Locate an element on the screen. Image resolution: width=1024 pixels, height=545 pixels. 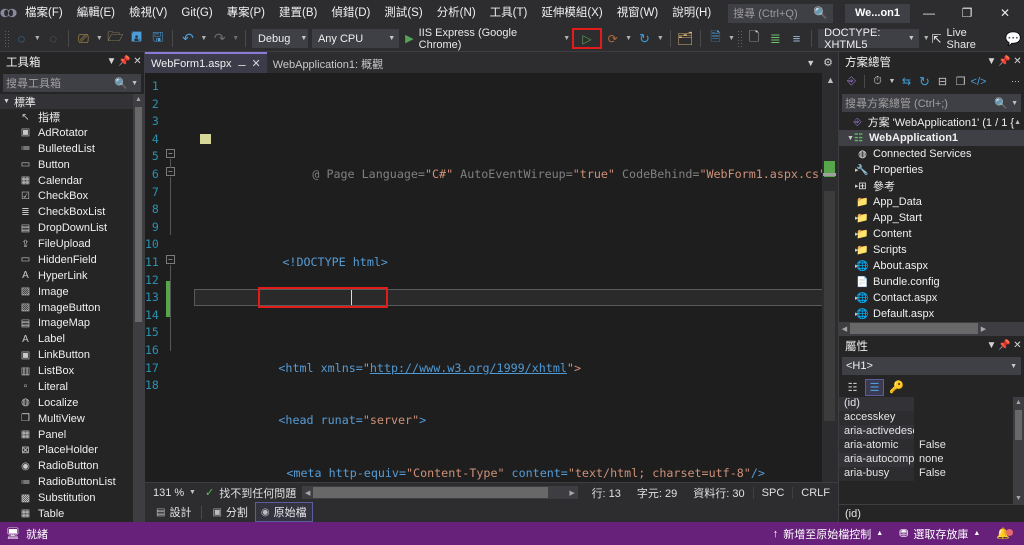
solution-tree-row: ▸ 📁 App_Start is located at coordinates (931, 218).